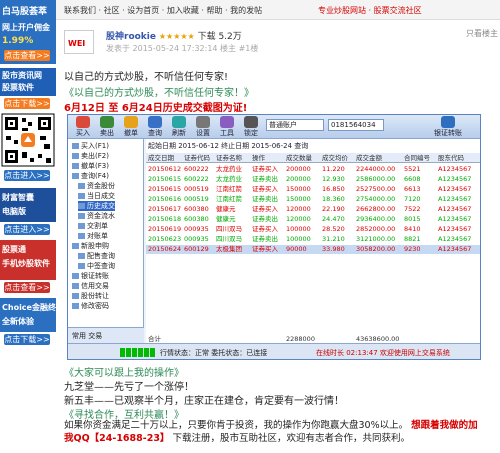 Image resolution: width=500 pixels, height=453 pixels. Describe the element at coordinates (165, 239) in the screenshot. I see `table-cell: 20150623` at that location.